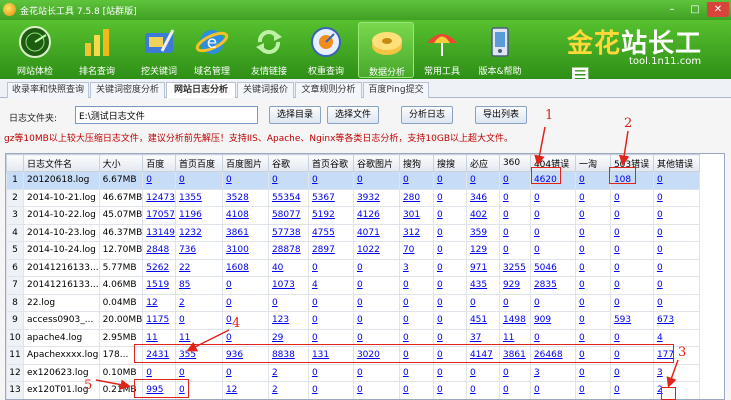  I want to click on count-link-cell: 5046, so click(552, 267).